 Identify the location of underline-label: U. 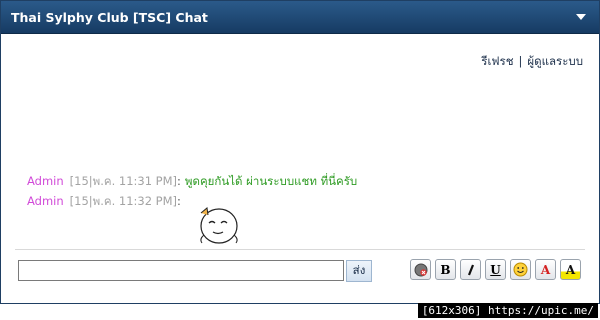
(495, 269).